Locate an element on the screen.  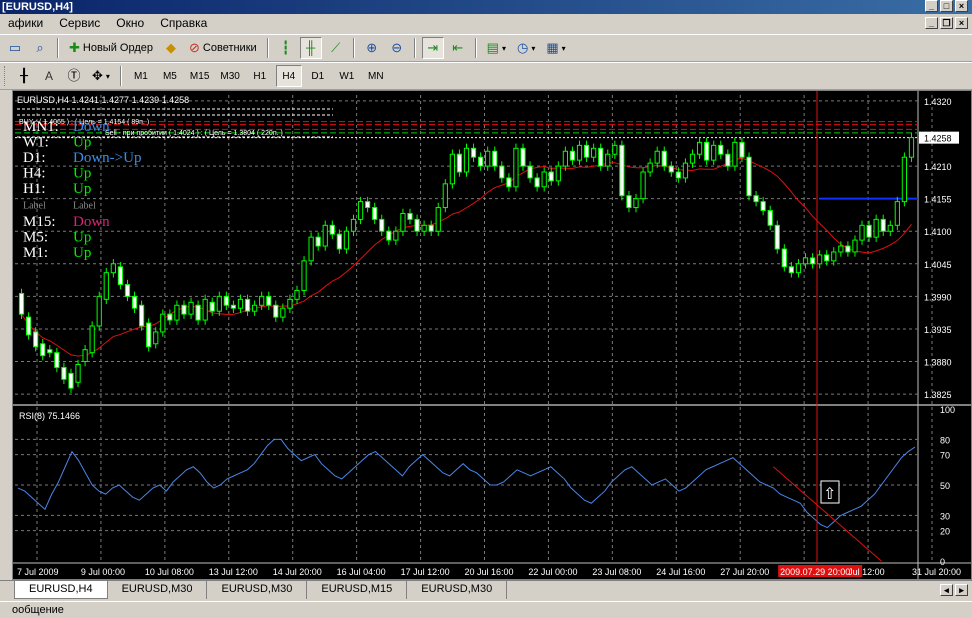
trend-state-label: Up is located at coordinates (82, 143).